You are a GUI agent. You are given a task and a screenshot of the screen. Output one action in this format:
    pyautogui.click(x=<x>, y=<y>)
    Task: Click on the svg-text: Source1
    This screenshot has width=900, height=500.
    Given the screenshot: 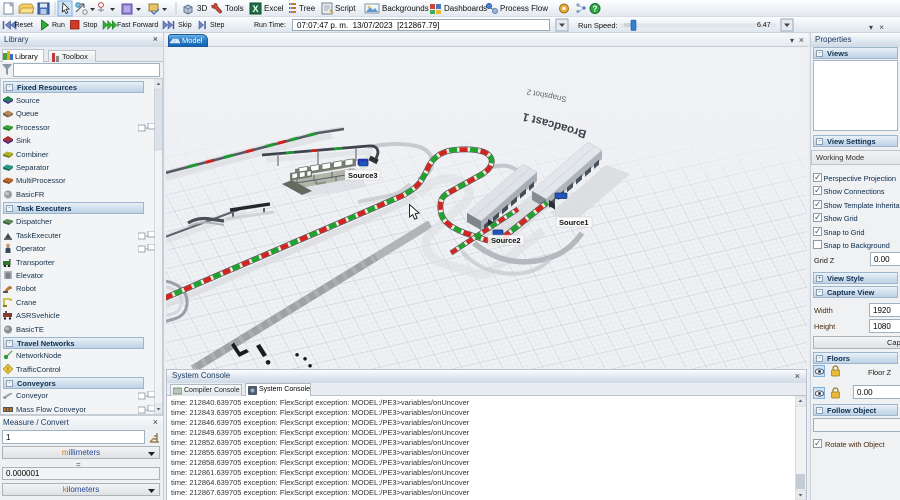 What is the action you would take?
    pyautogui.click(x=574, y=222)
    